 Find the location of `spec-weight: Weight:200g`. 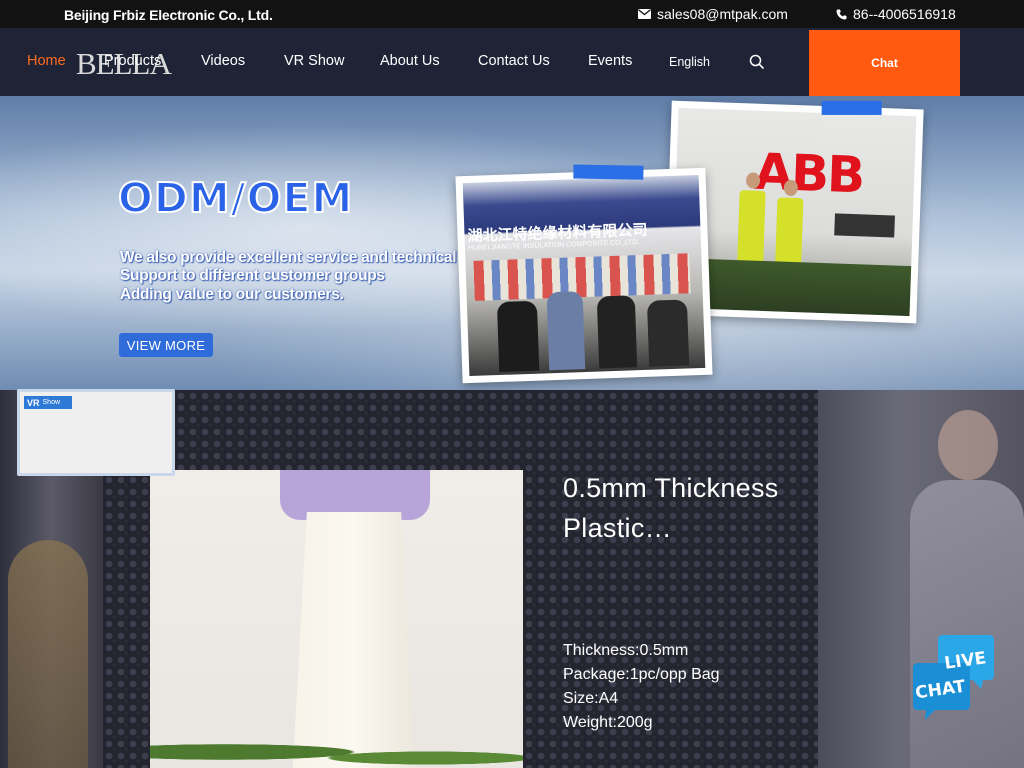

spec-weight: Weight:200g is located at coordinates (608, 722).